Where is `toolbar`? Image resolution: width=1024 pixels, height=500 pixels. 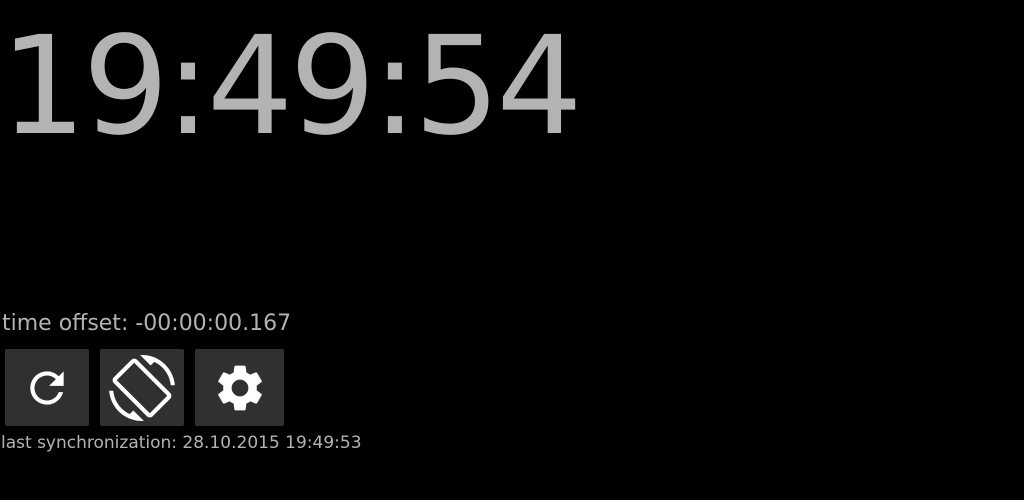 toolbar is located at coordinates (144, 387).